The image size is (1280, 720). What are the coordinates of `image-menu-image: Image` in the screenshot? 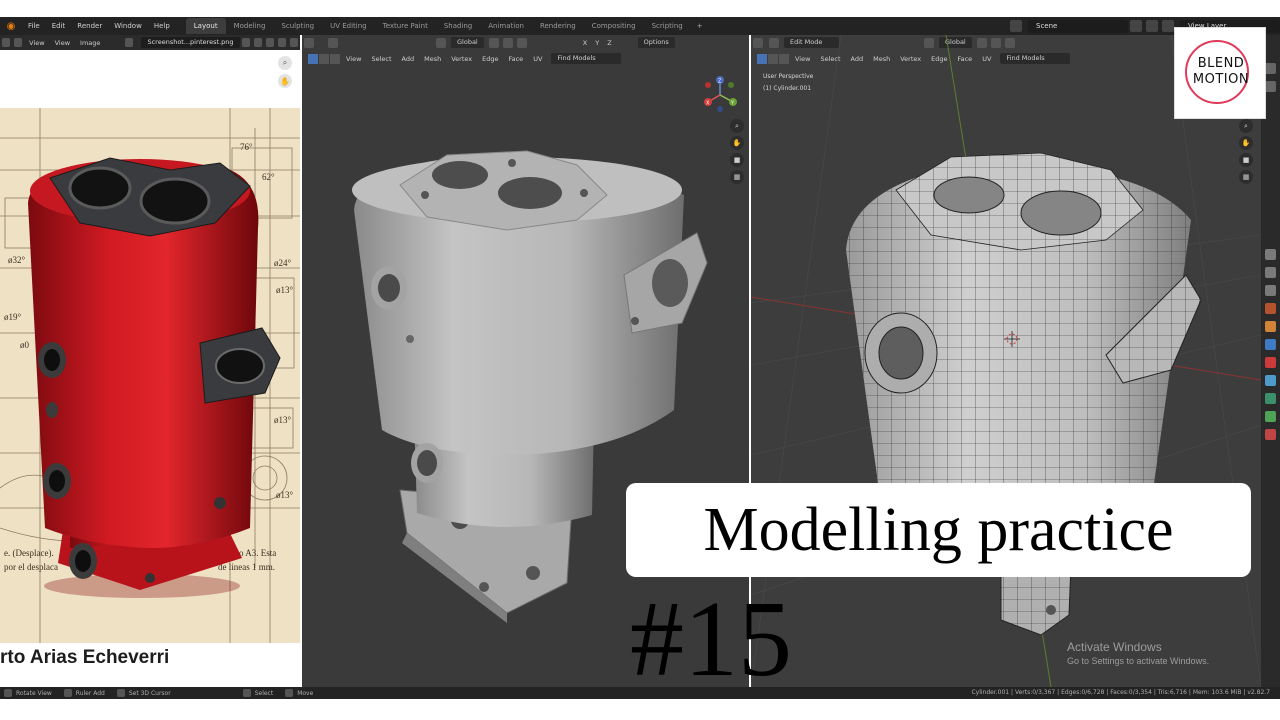 It's located at (90, 43).